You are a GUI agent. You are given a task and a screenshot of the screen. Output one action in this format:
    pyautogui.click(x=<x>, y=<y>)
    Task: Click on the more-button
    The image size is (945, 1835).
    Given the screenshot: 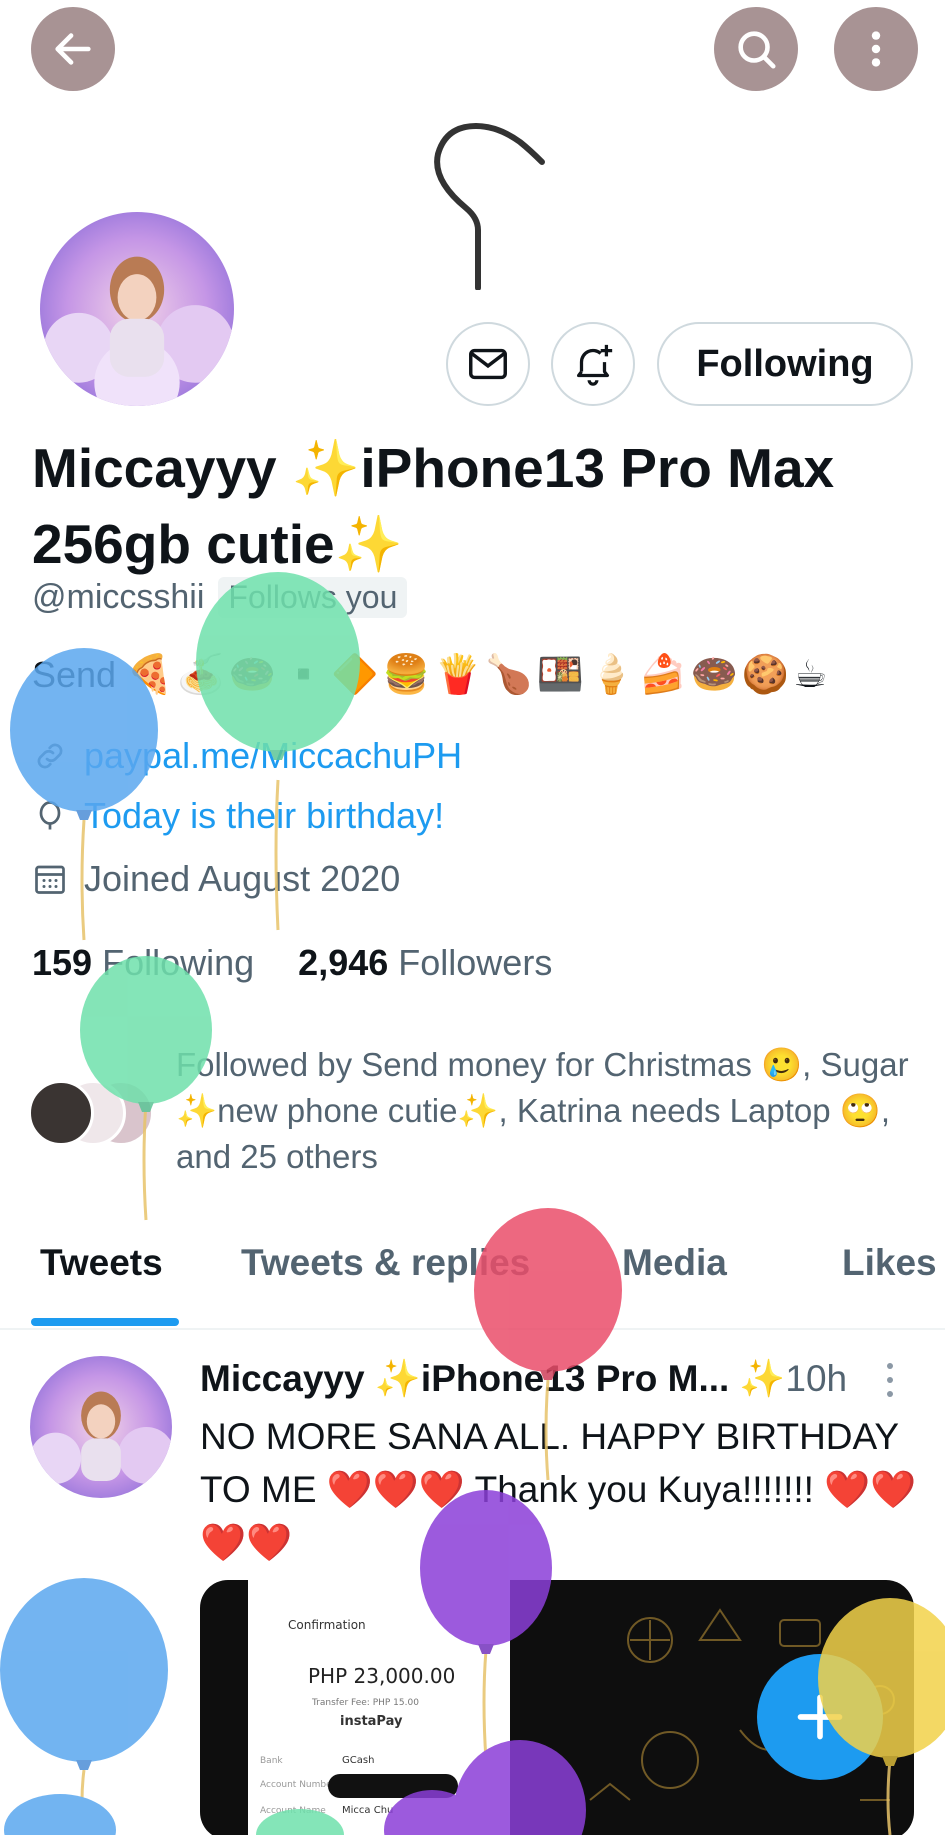 What is the action you would take?
    pyautogui.click(x=876, y=49)
    